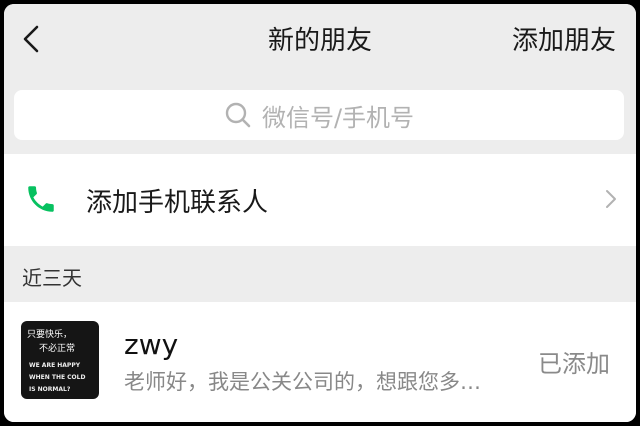 The image size is (640, 426). I want to click on section-header: 近三天, so click(52, 278).